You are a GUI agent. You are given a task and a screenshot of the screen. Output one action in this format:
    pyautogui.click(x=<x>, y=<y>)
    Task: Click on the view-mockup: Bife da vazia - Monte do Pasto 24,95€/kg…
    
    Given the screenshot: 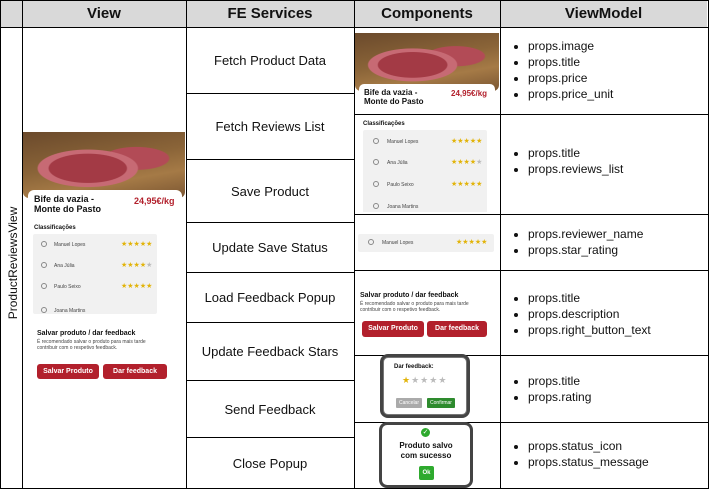 What is the action you would take?
    pyautogui.click(x=104, y=257)
    